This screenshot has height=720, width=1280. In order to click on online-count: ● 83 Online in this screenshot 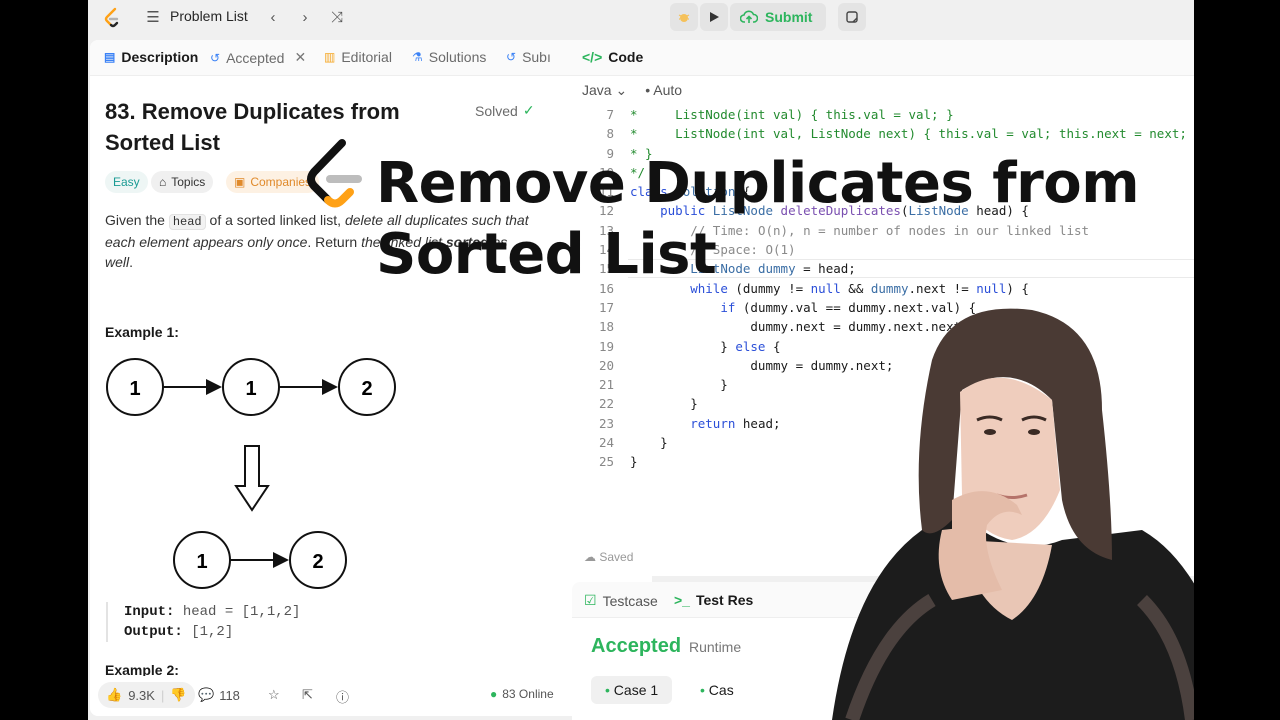, I will do `click(522, 694)`.